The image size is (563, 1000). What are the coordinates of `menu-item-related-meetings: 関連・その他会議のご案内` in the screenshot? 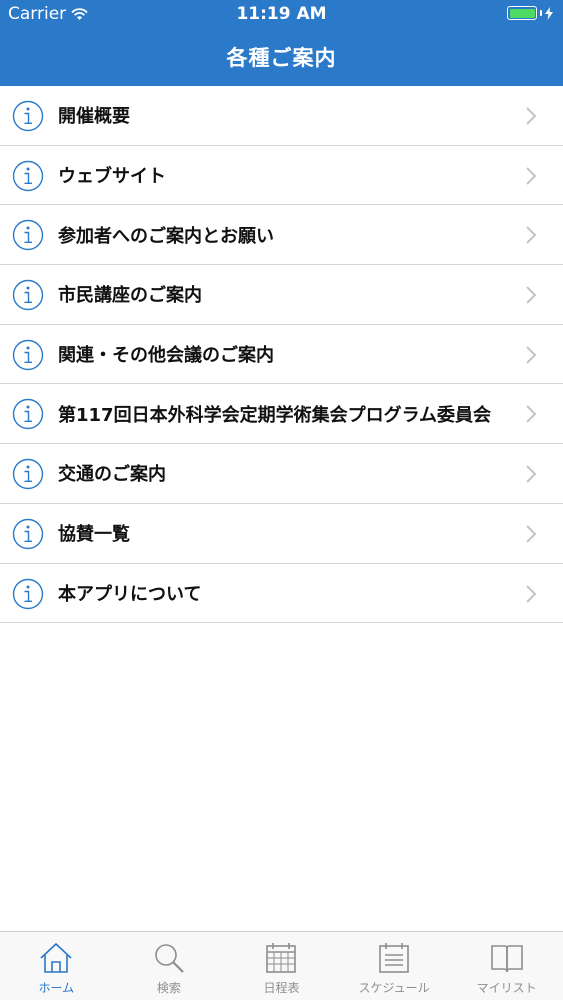 It's located at (281, 355).